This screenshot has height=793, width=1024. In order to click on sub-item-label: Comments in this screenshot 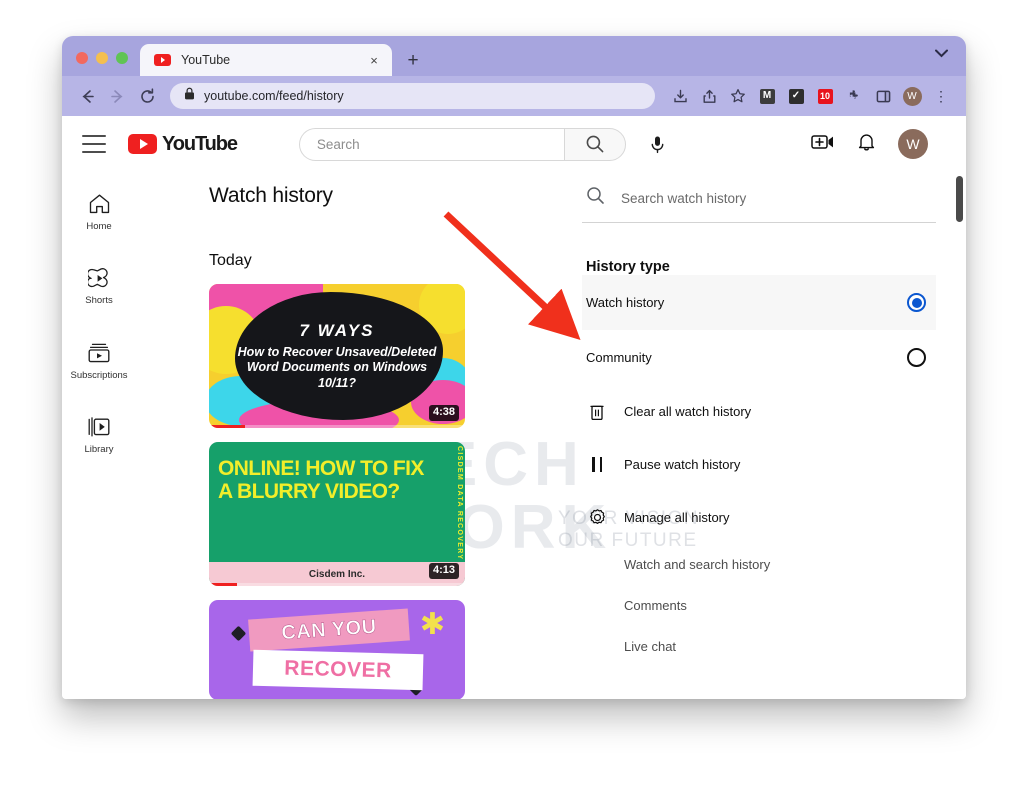, I will do `click(655, 605)`.